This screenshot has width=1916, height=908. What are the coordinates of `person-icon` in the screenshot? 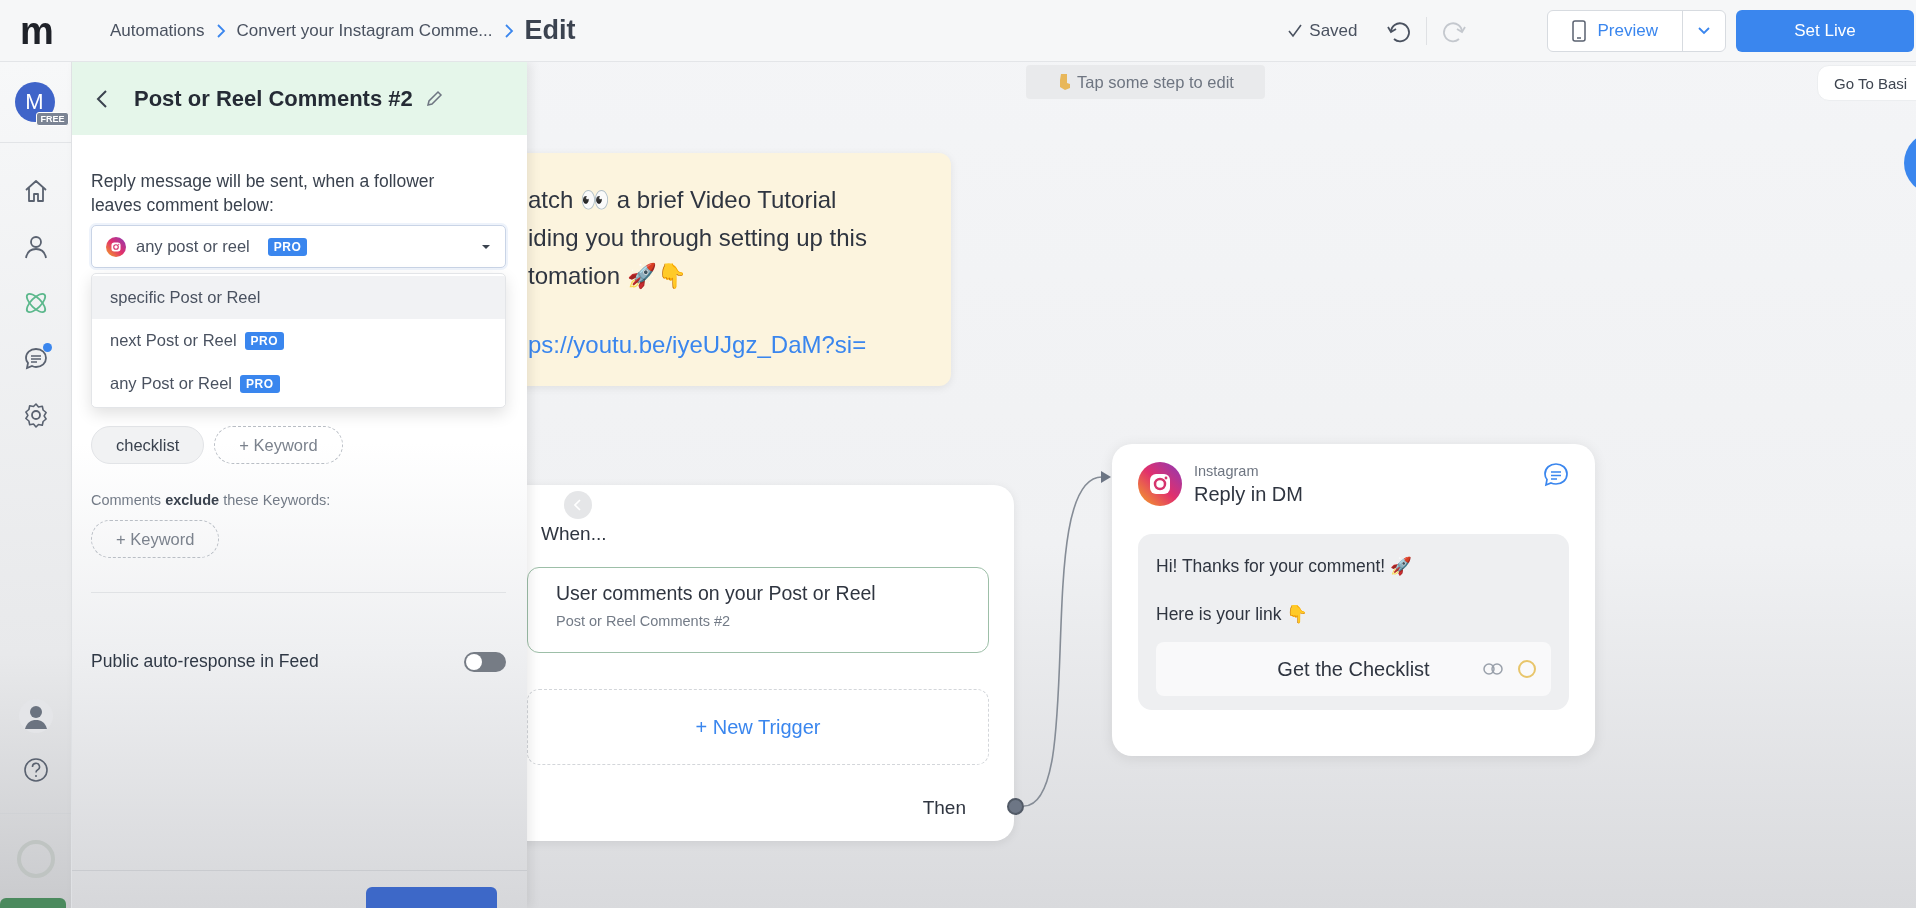 It's located at (35, 247).